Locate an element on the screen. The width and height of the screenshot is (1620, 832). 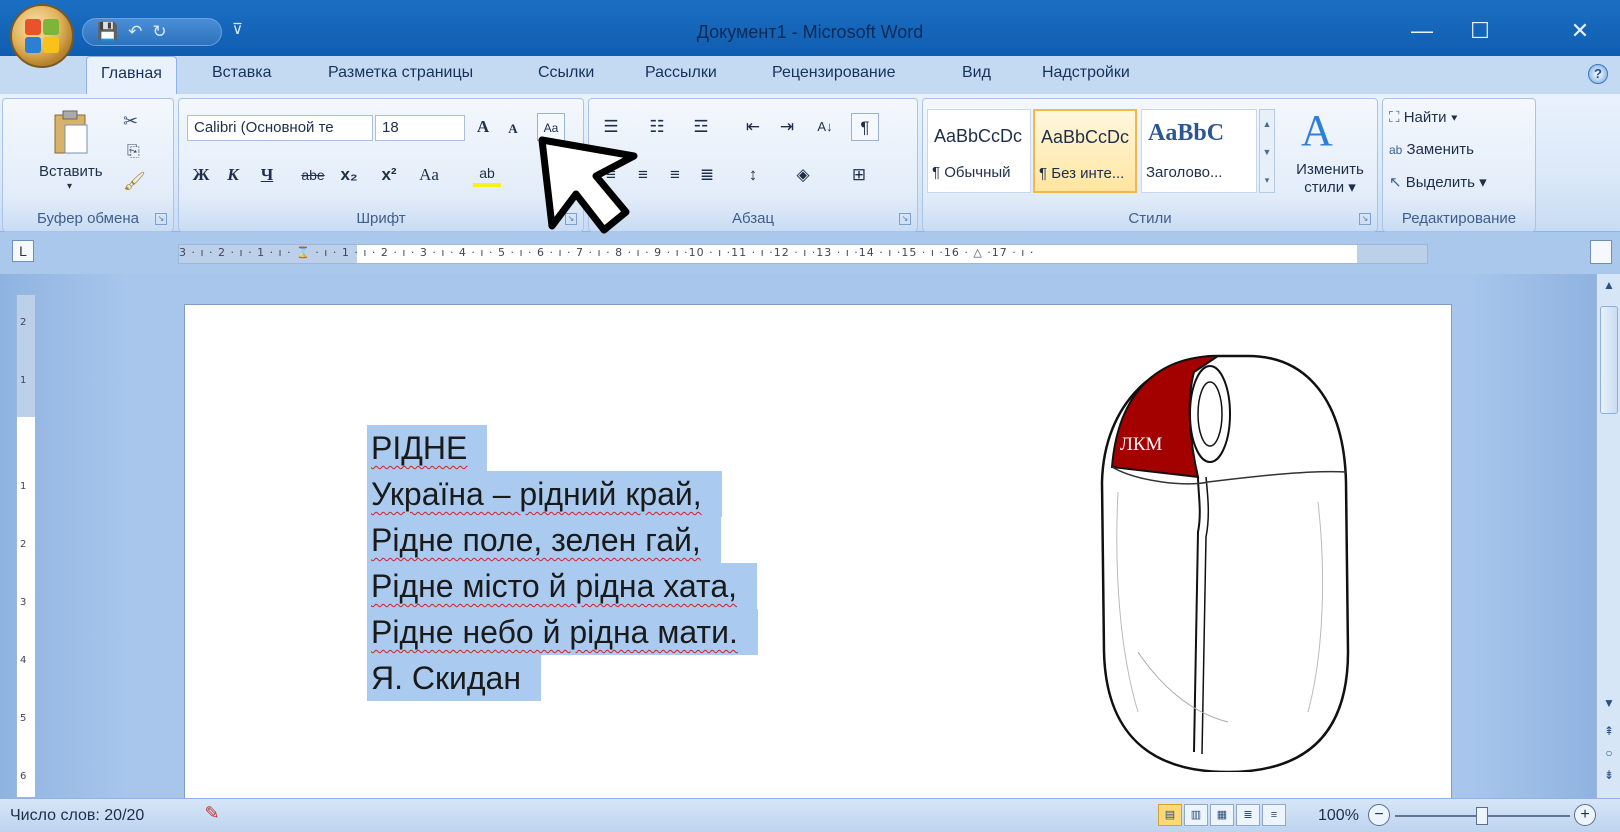
style-sample: AaBbCcDc is located at coordinates (1085, 137).